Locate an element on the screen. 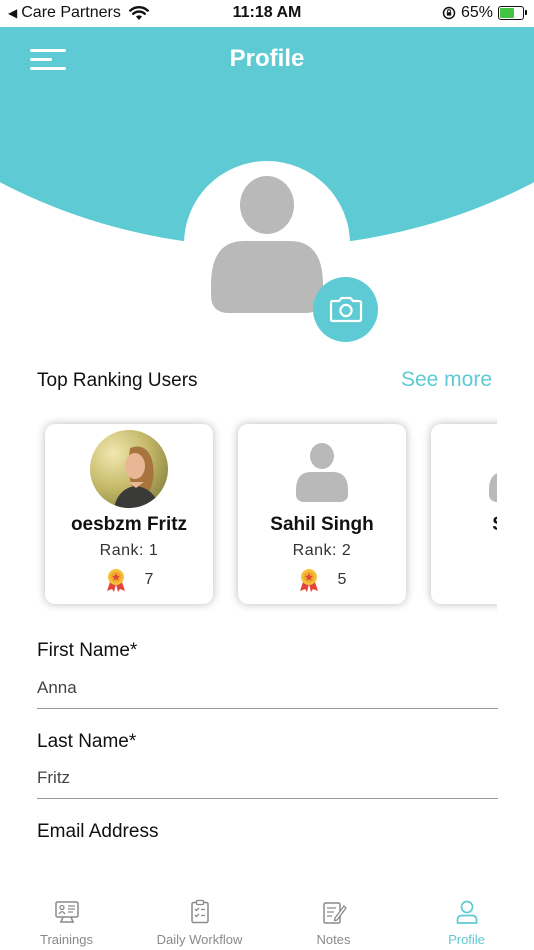  ranking-badges is located at coordinates (464, 580).